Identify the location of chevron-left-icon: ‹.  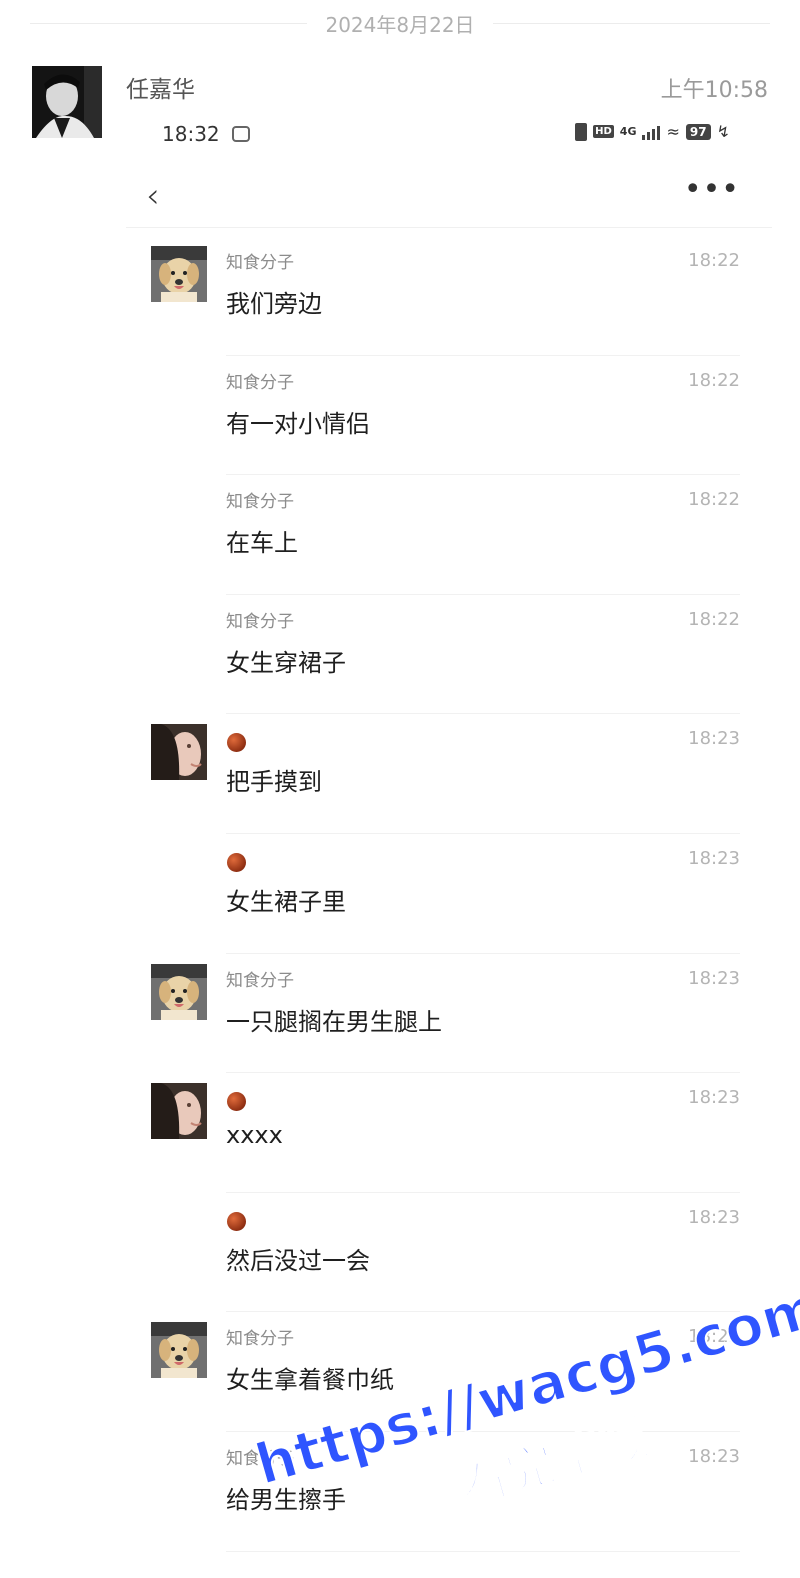
(153, 196).